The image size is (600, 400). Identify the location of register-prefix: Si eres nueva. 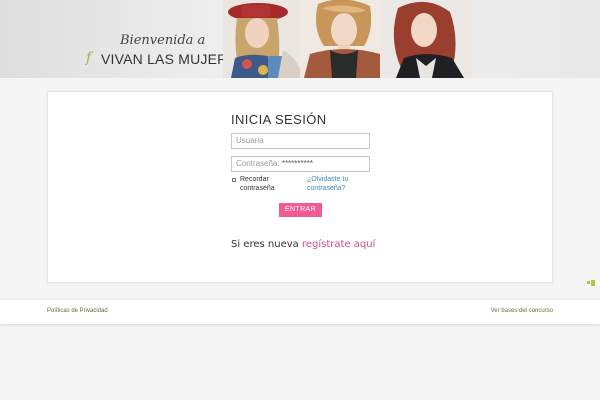
(265, 244).